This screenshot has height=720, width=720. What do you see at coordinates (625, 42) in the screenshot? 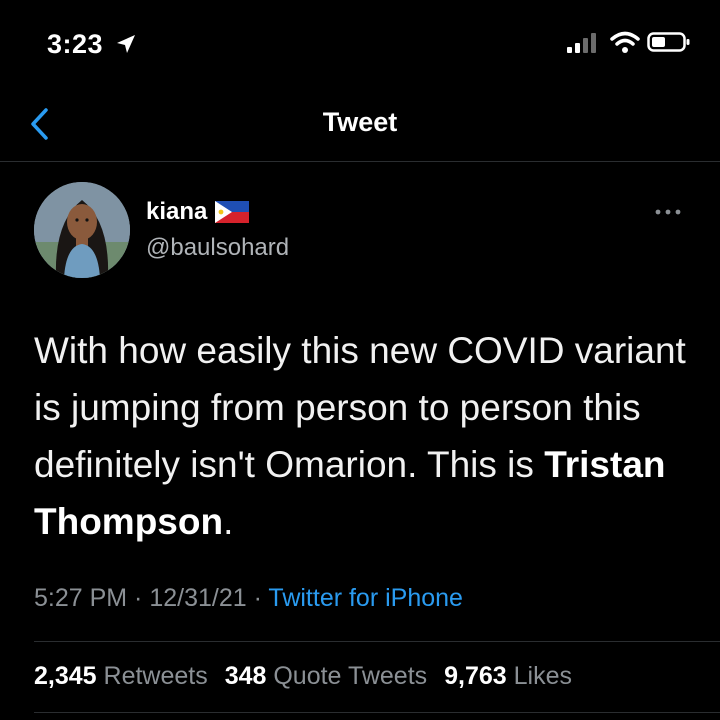
I see `wifi-icon` at bounding box center [625, 42].